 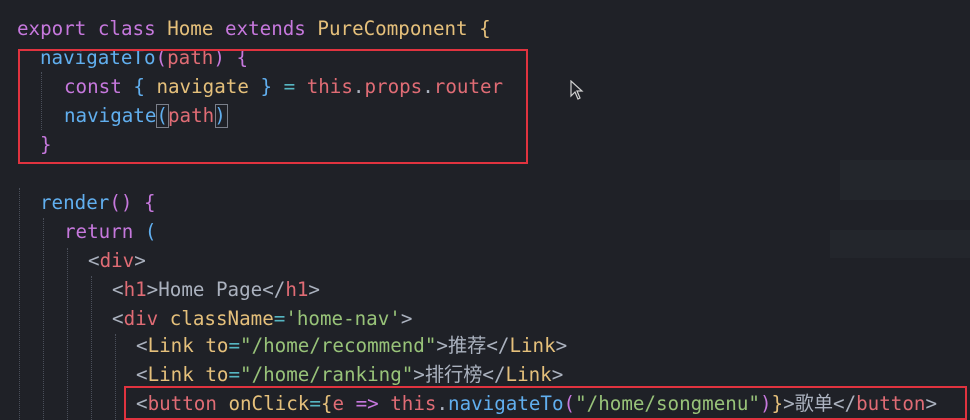 What do you see at coordinates (392, 28) in the screenshot?
I see `base-class-name: PureComponent` at bounding box center [392, 28].